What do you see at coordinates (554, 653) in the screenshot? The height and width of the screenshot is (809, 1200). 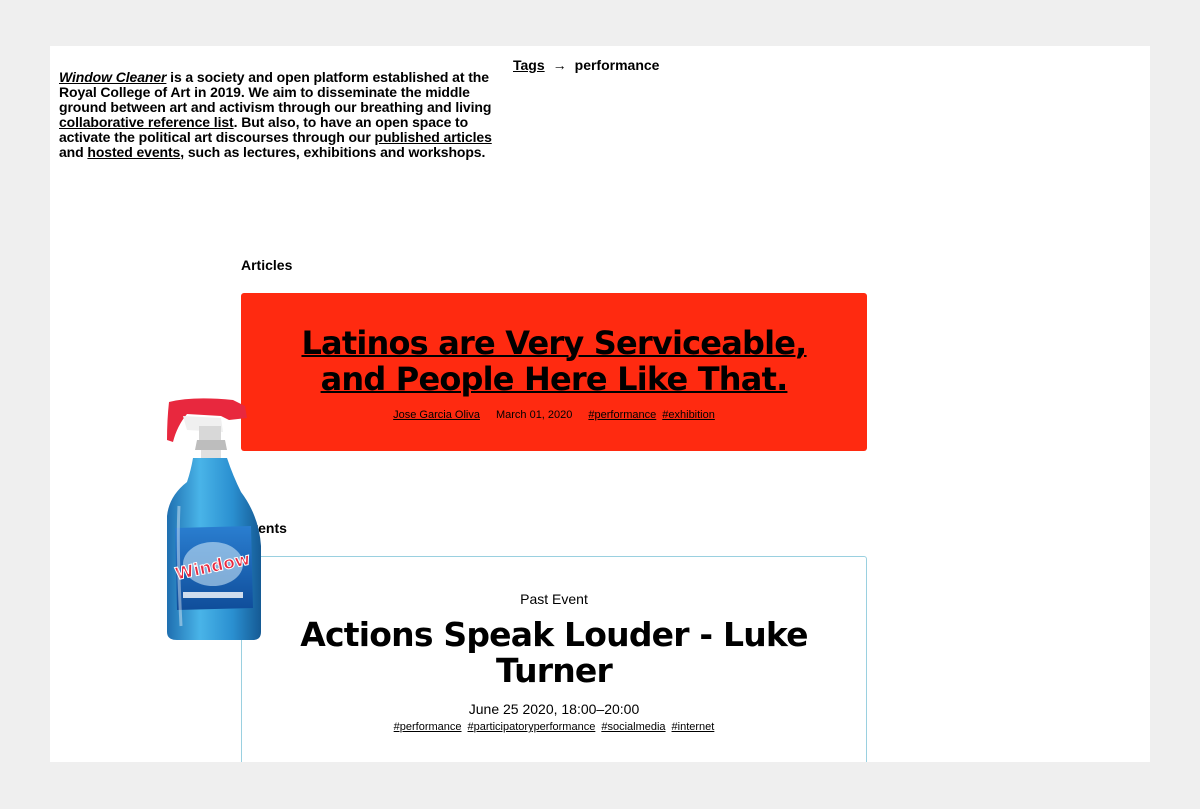 I see `event-title: Actions Speak Louder - Luke Turner` at bounding box center [554, 653].